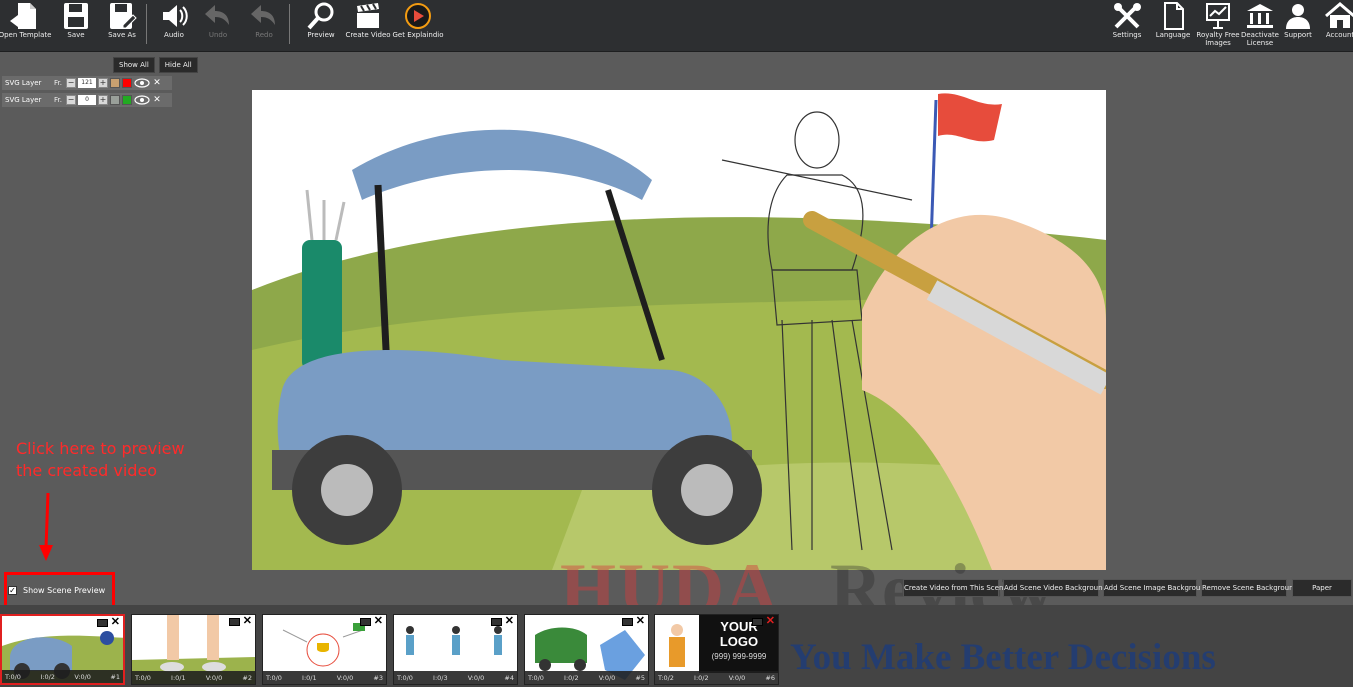 The width and height of the screenshot is (1353, 687). What do you see at coordinates (1003, 657) in the screenshot?
I see `watermark-tagline: You Make Better Decisions` at bounding box center [1003, 657].